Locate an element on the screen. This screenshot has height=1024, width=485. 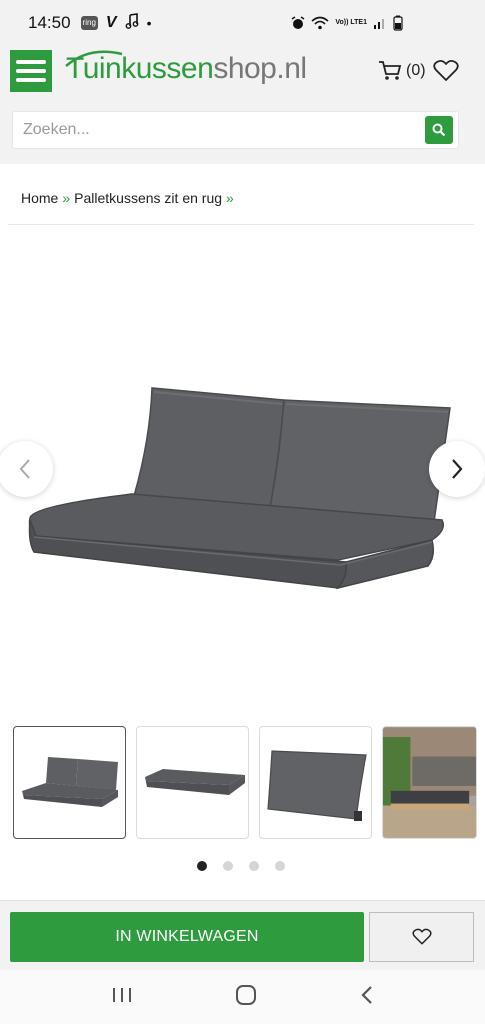
cart-count: (0) is located at coordinates (416, 70).